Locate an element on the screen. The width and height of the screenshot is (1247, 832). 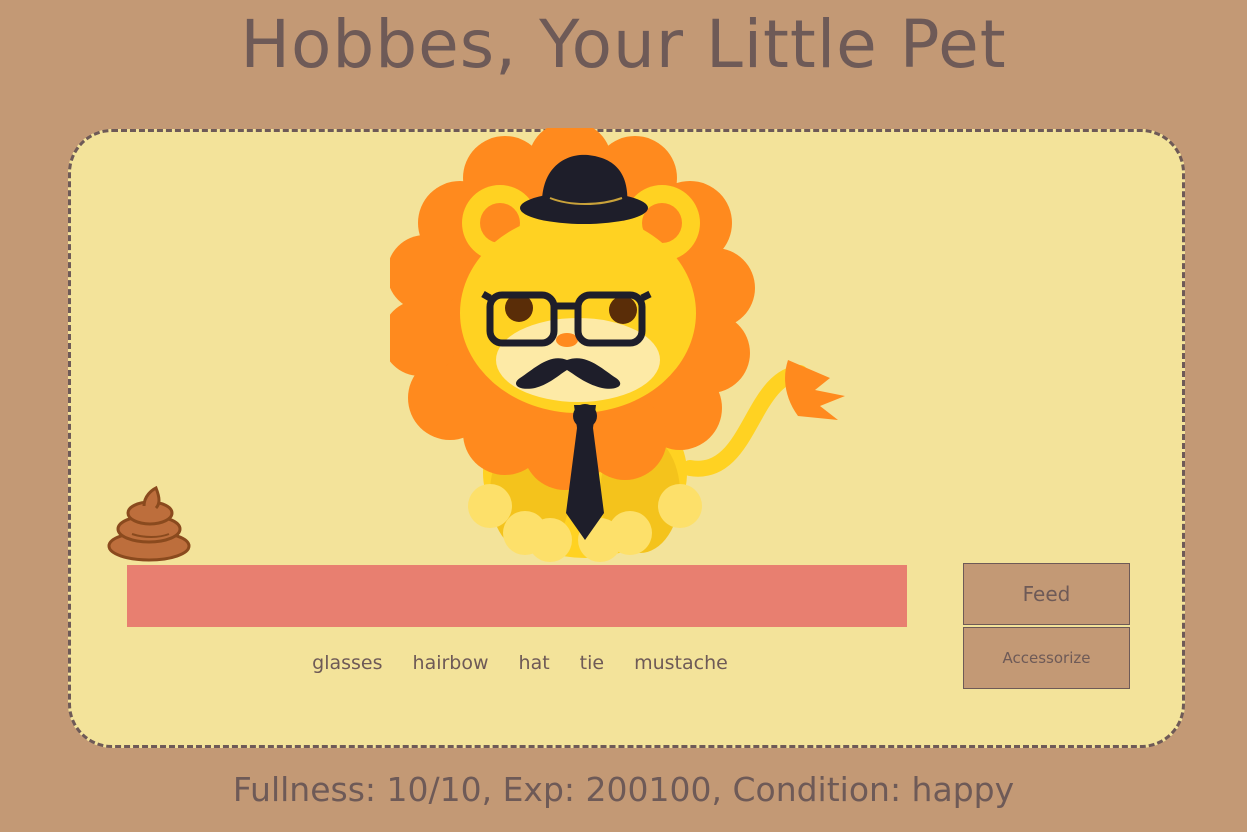
food-bar is located at coordinates (517, 596).